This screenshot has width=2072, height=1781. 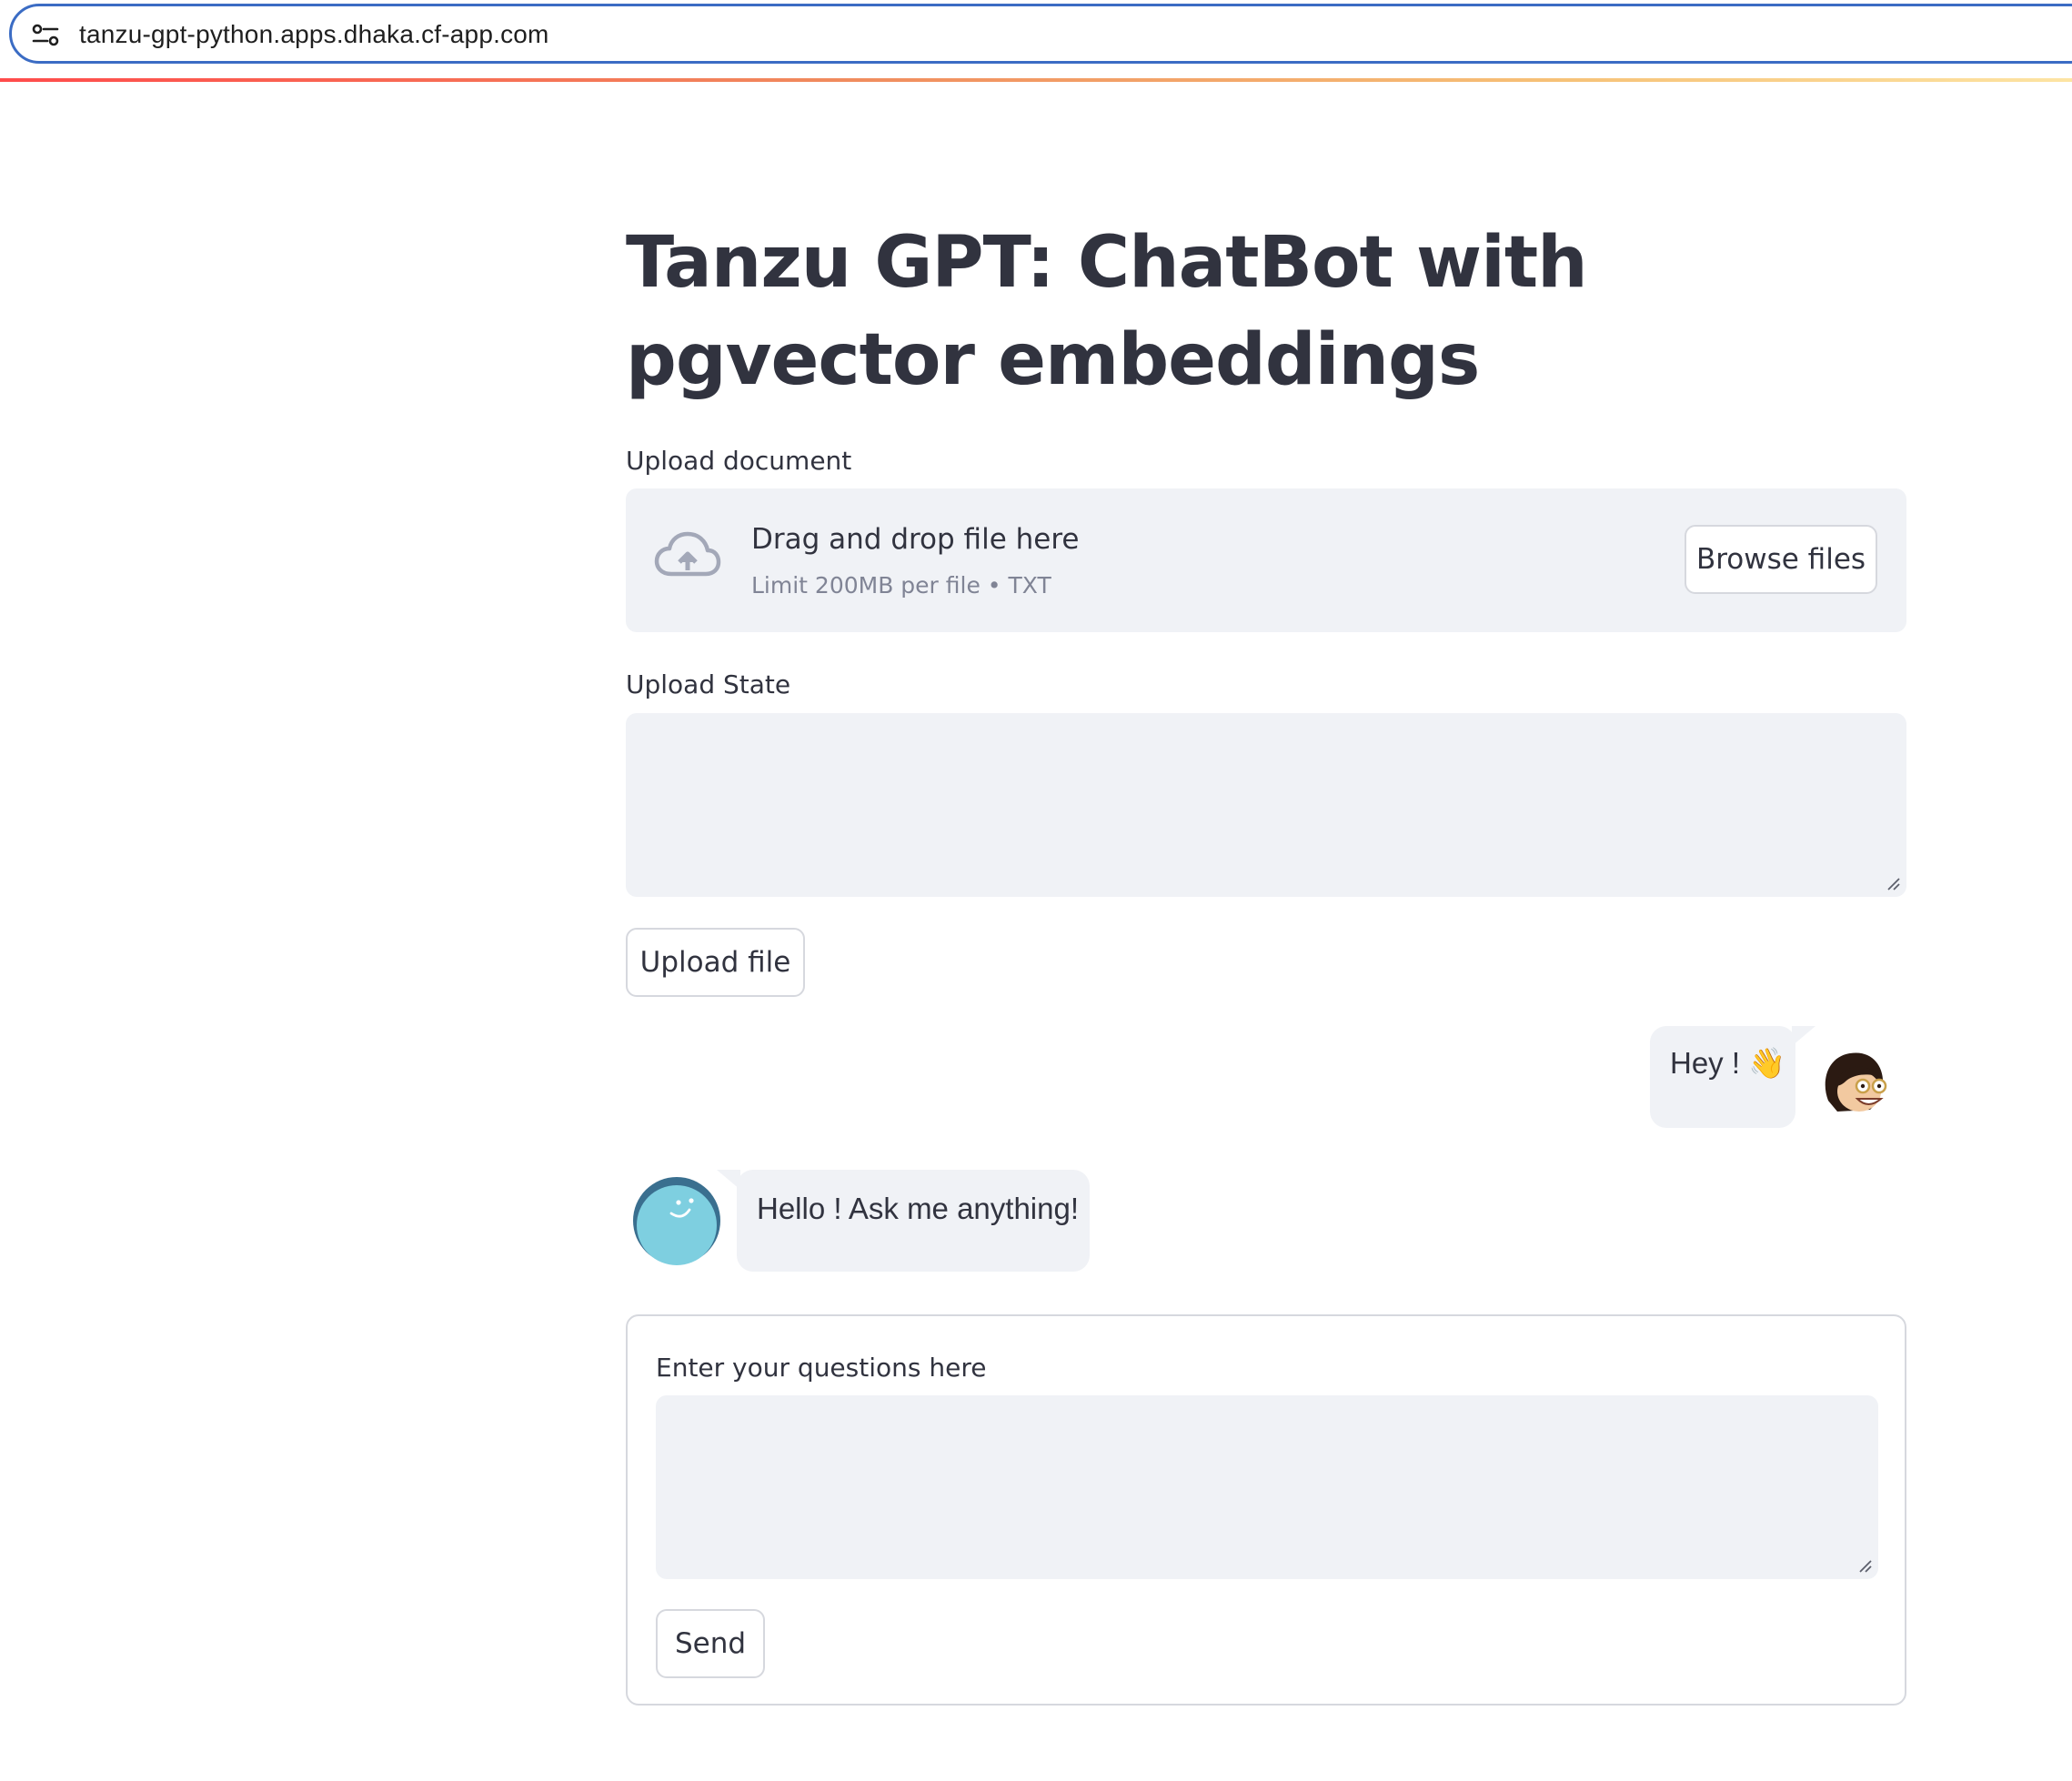 What do you see at coordinates (901, 585) in the screenshot?
I see `dropzone-limit: Limit 200MB per file • TXT` at bounding box center [901, 585].